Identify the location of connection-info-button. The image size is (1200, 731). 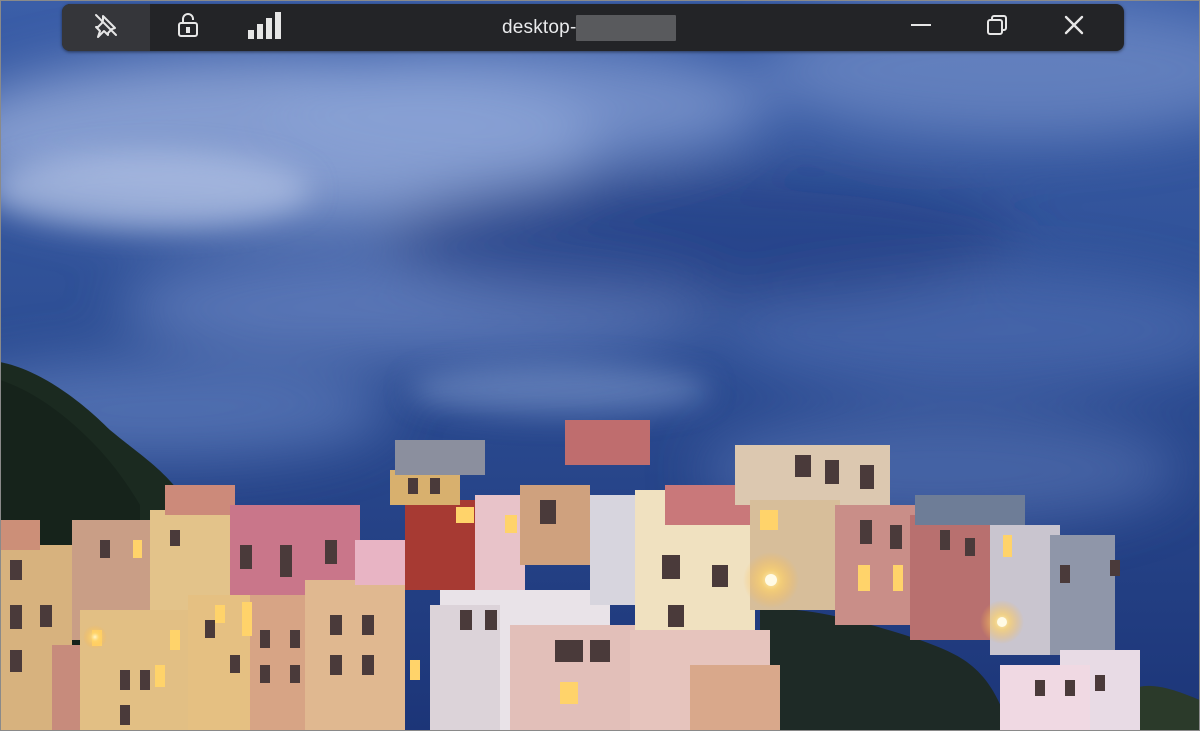
(265, 27).